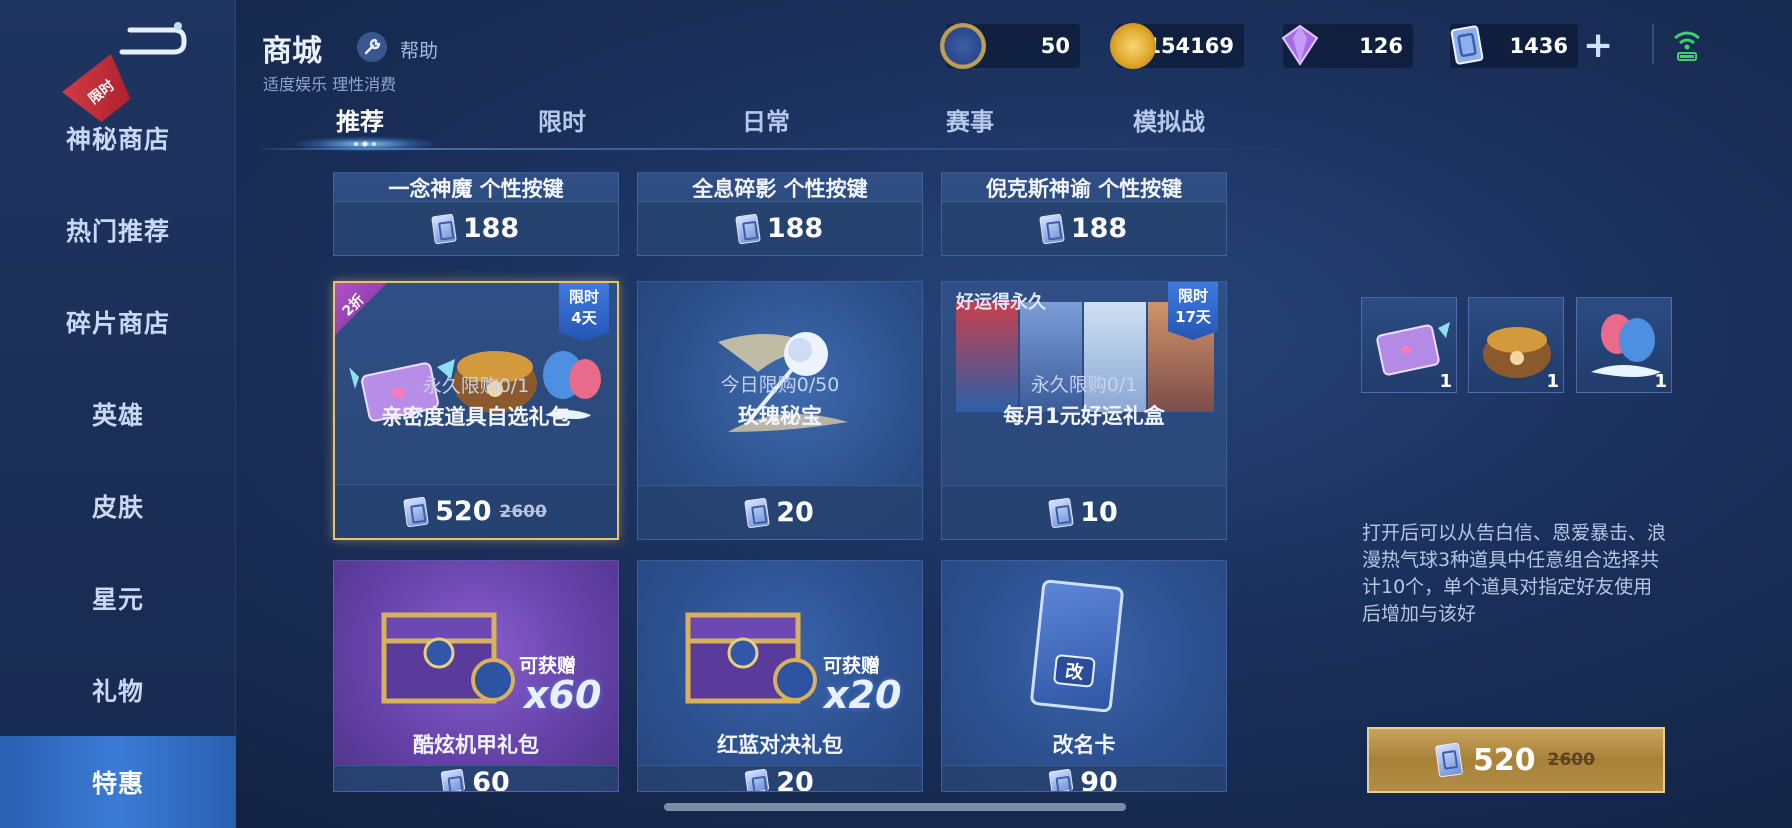 This screenshot has width=1792, height=828. I want to click on page-title: 商城, so click(292, 51).